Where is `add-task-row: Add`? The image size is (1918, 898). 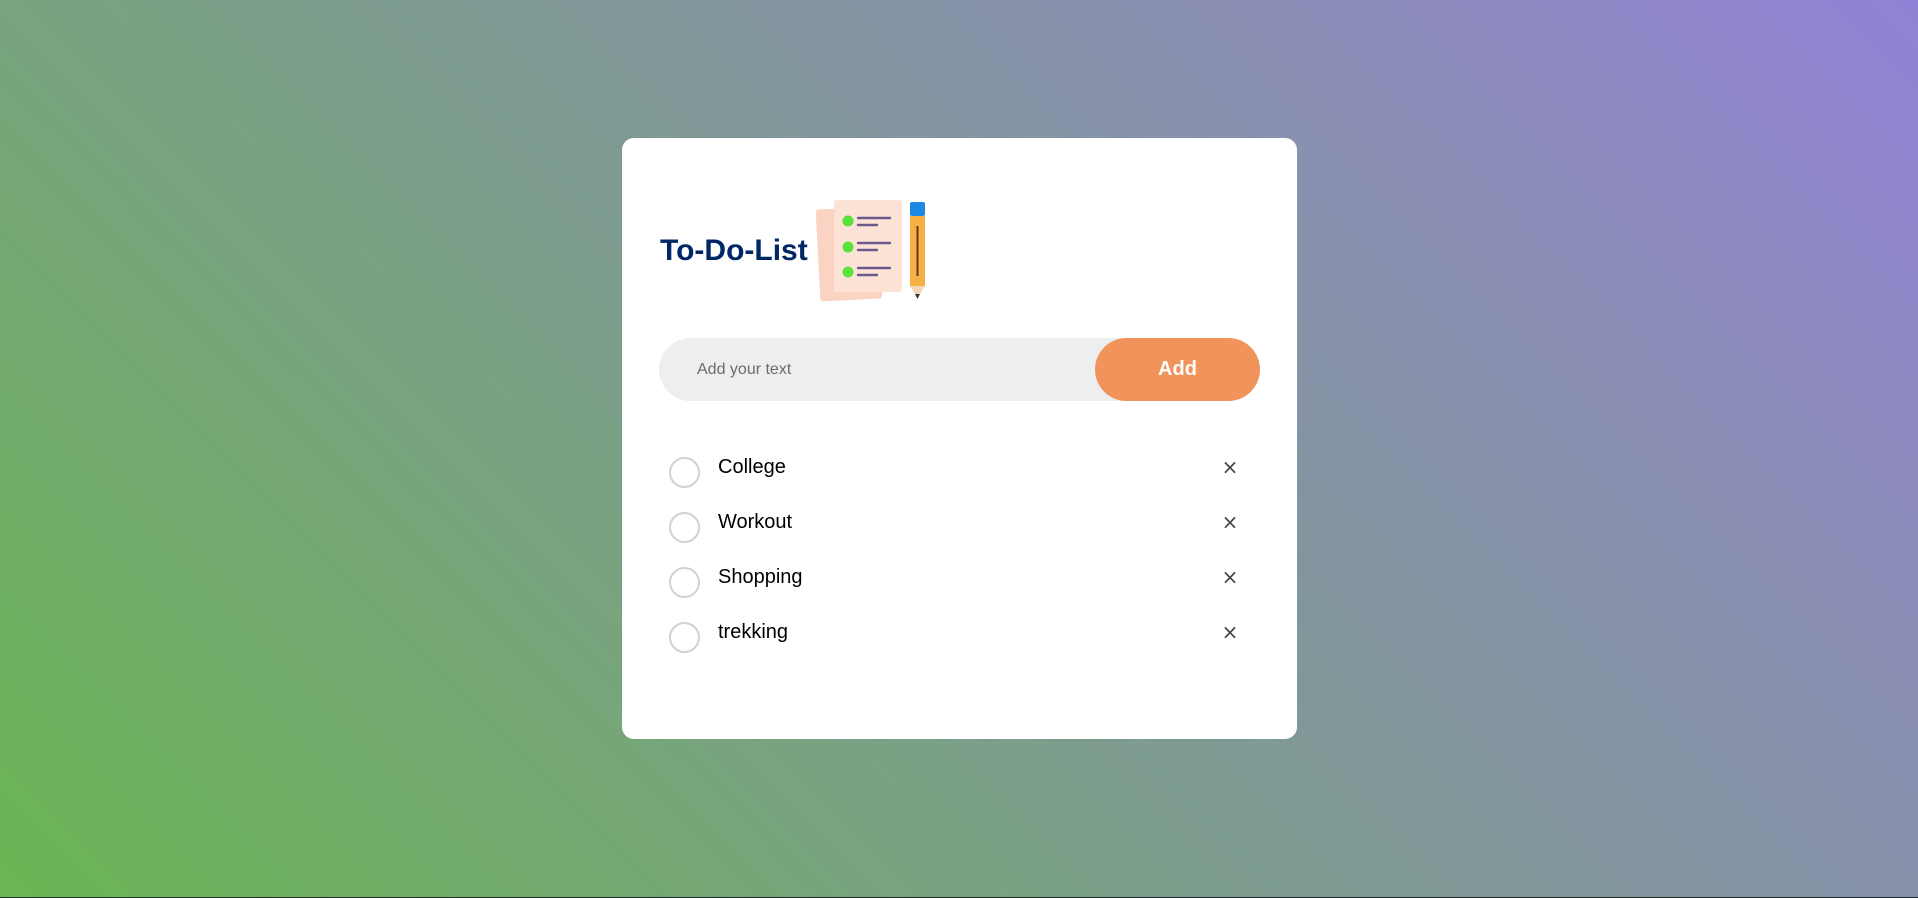
add-task-row: Add is located at coordinates (959, 369).